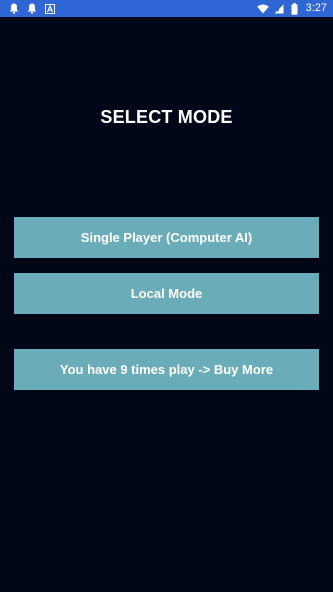 The height and width of the screenshot is (592, 333). I want to click on page-title: SELECT MODE, so click(166, 117).